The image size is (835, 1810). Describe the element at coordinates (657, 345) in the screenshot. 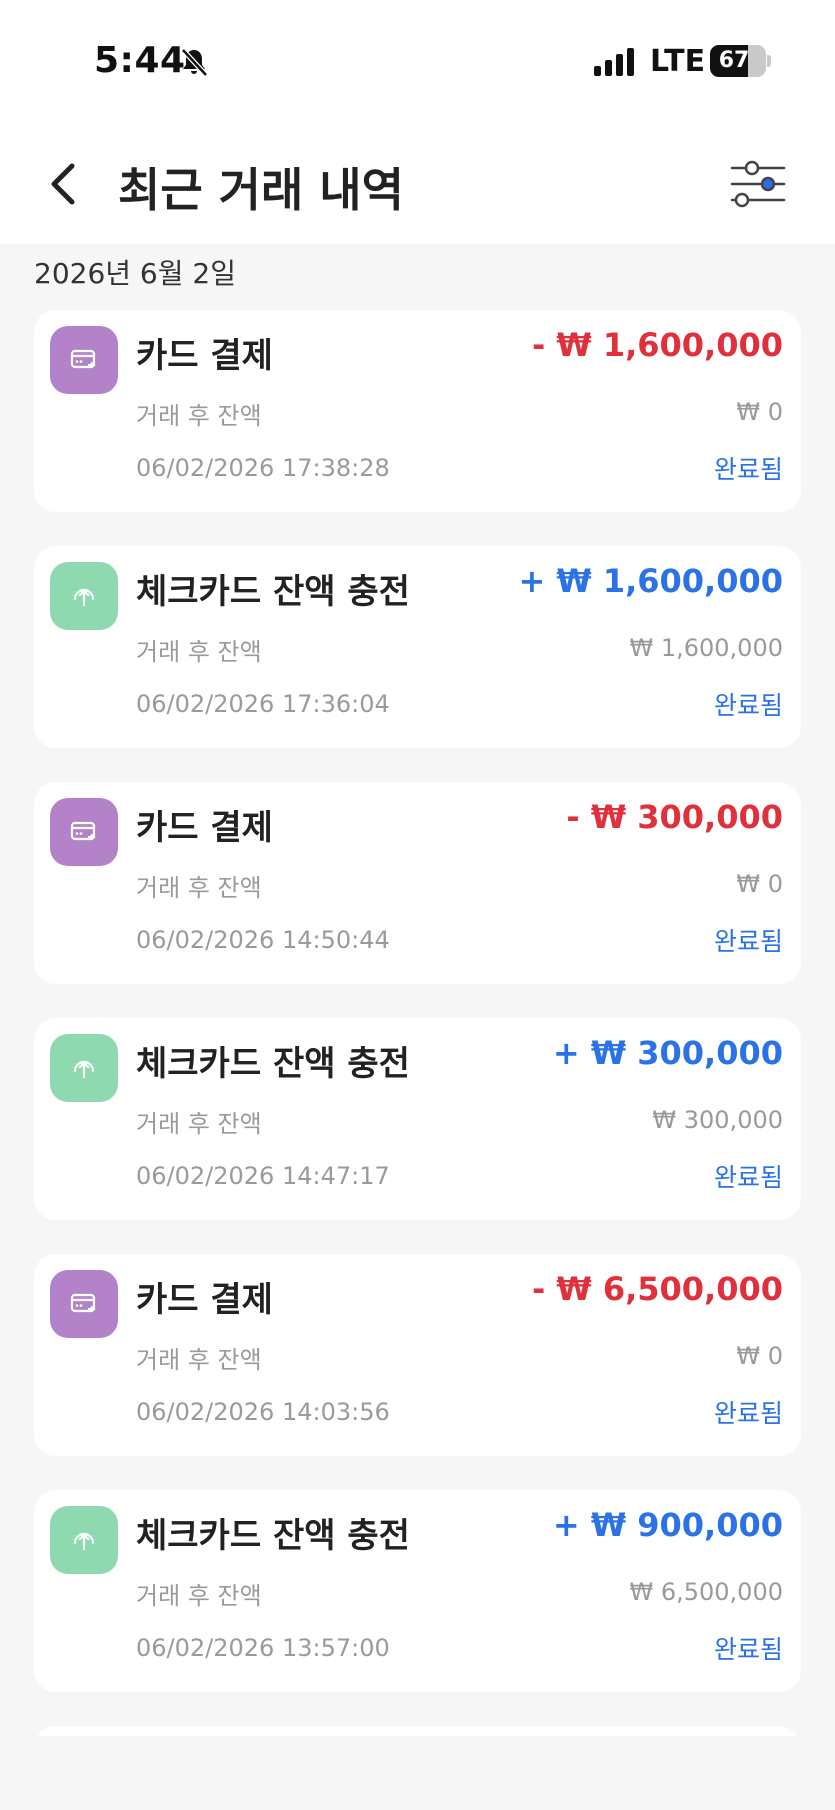

I see `transaction-amount: - ₩ 1,600,000` at that location.